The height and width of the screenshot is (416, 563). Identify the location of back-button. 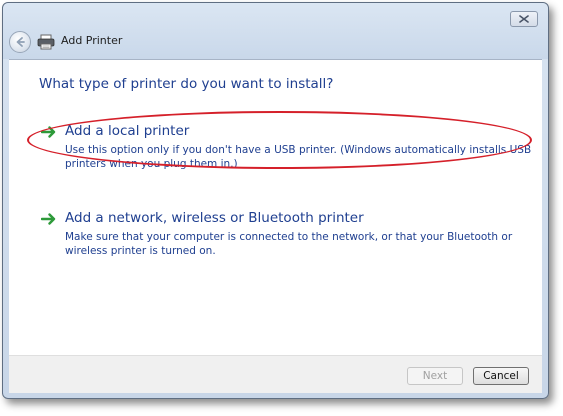
(20, 42).